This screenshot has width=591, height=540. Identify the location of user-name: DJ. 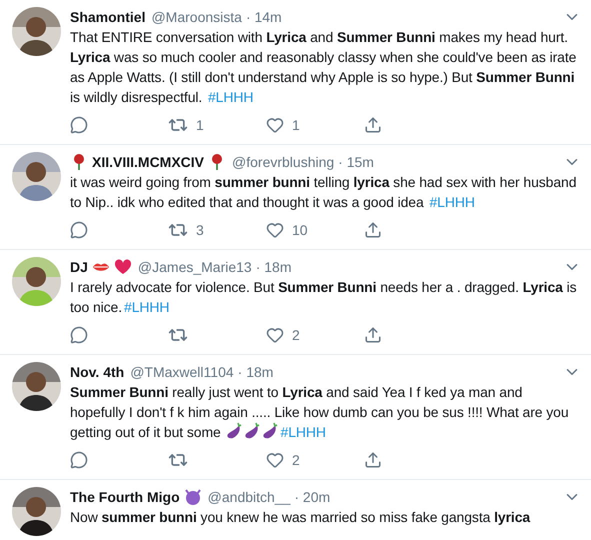
(79, 267).